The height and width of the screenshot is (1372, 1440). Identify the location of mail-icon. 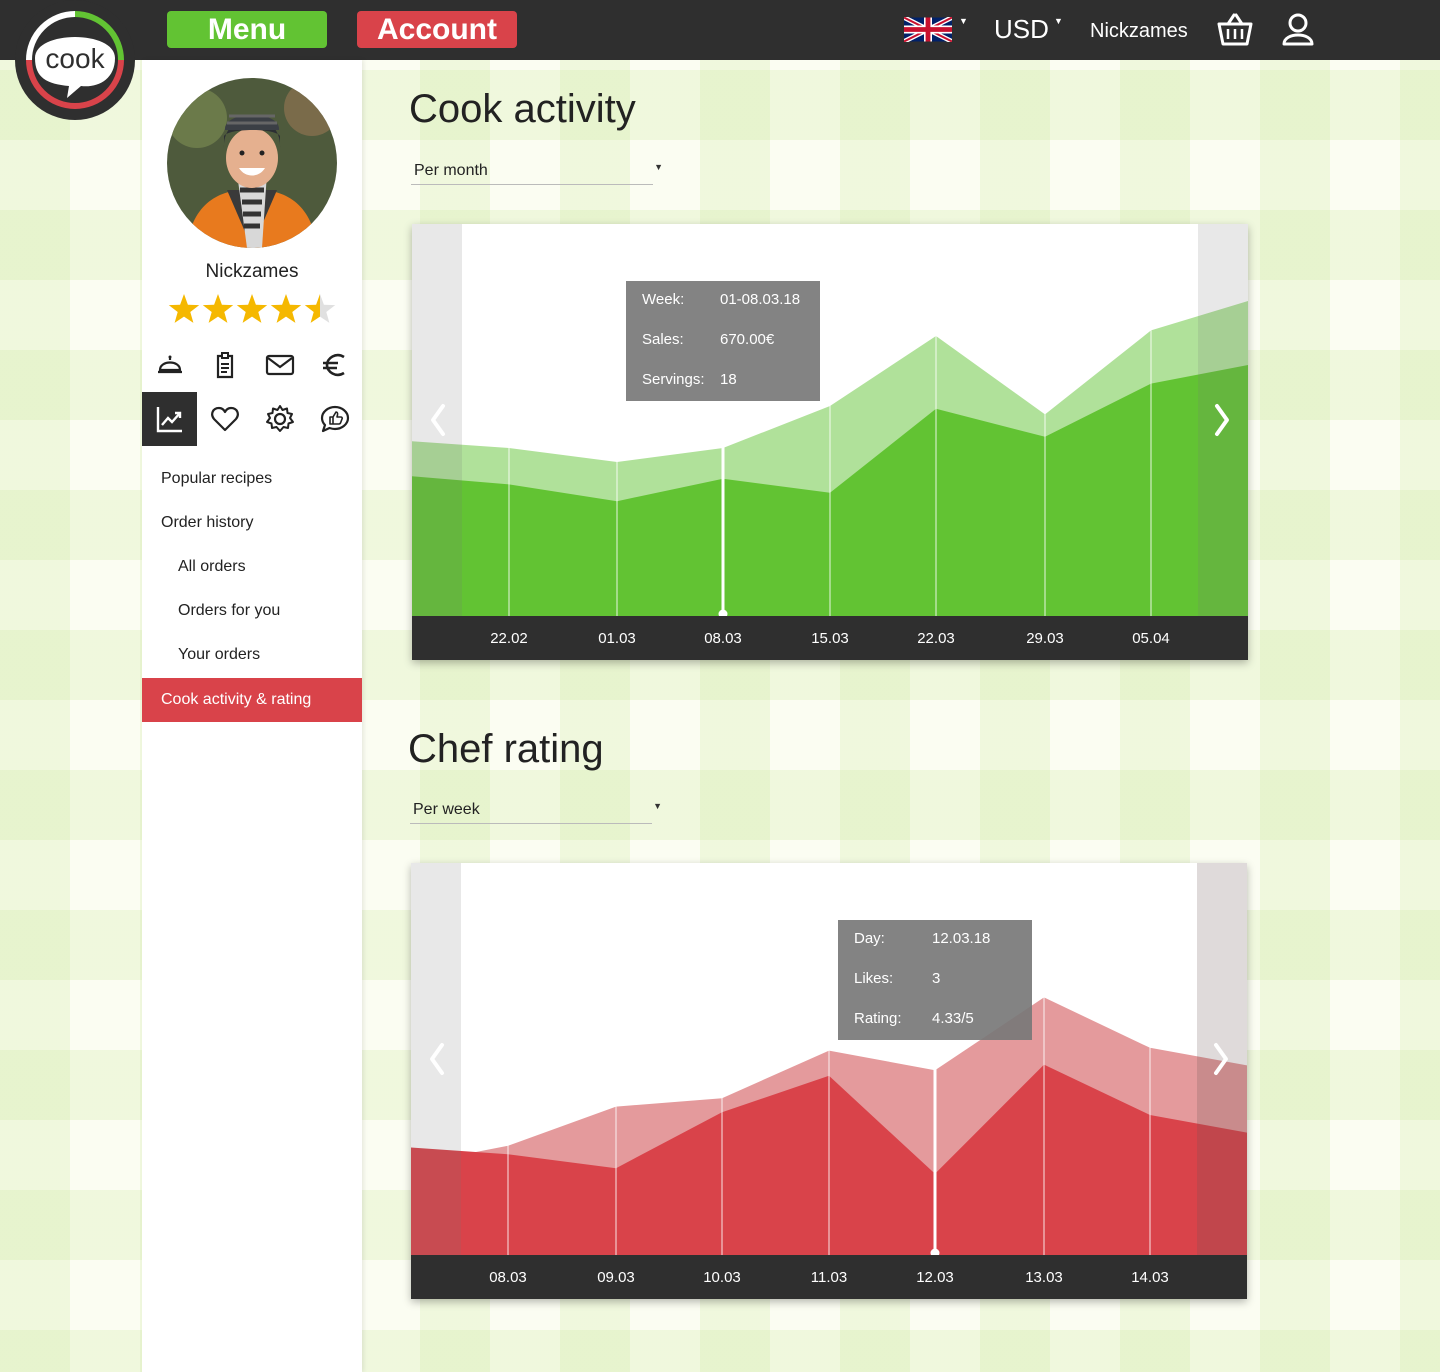
(280, 365).